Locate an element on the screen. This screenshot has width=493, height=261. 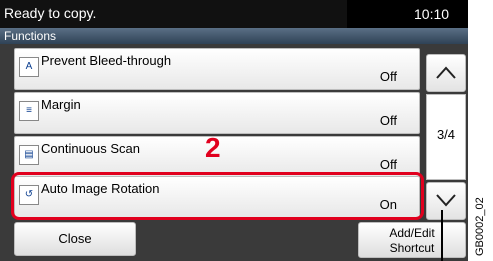
status-bar: Ready to copy. 10:10 is located at coordinates (234, 14).